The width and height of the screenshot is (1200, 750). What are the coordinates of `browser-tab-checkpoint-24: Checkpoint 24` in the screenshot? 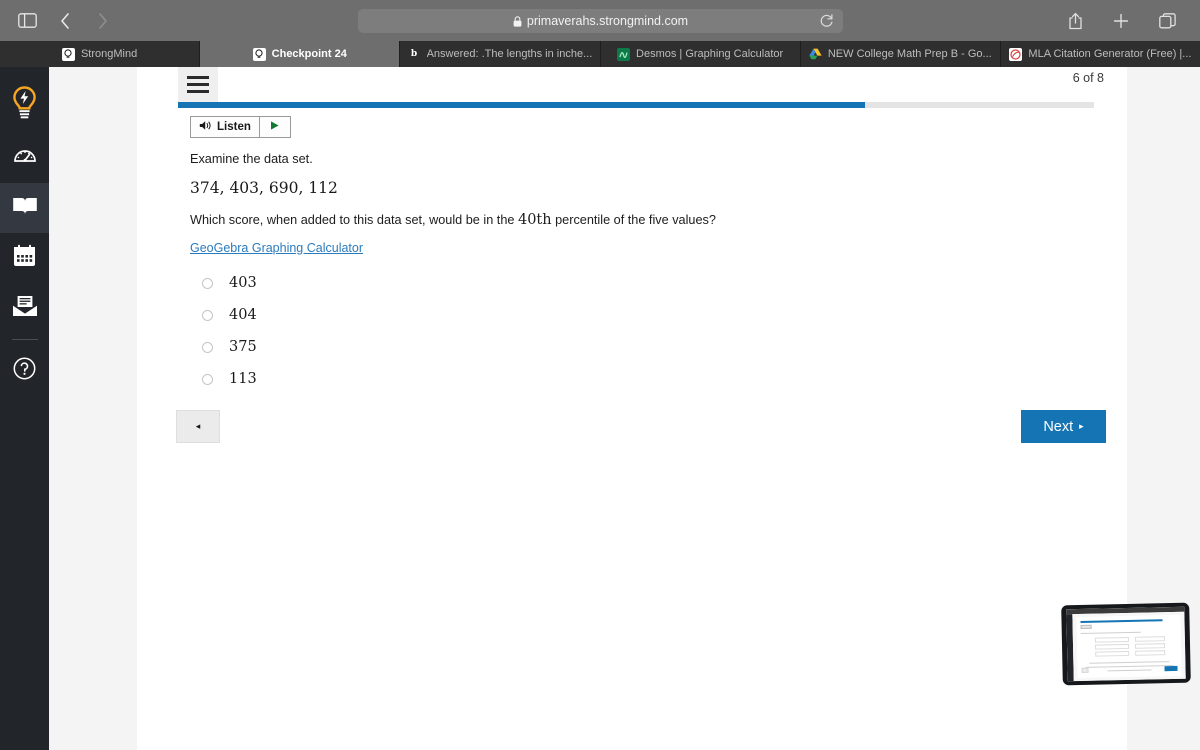 It's located at (300, 54).